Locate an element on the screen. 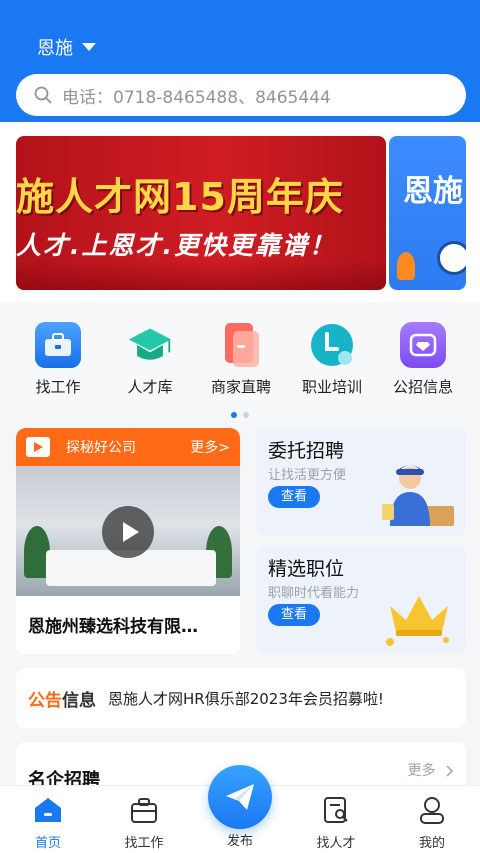 The height and width of the screenshot is (853, 480). quick-link-training: 职业培训 is located at coordinates (332, 359).